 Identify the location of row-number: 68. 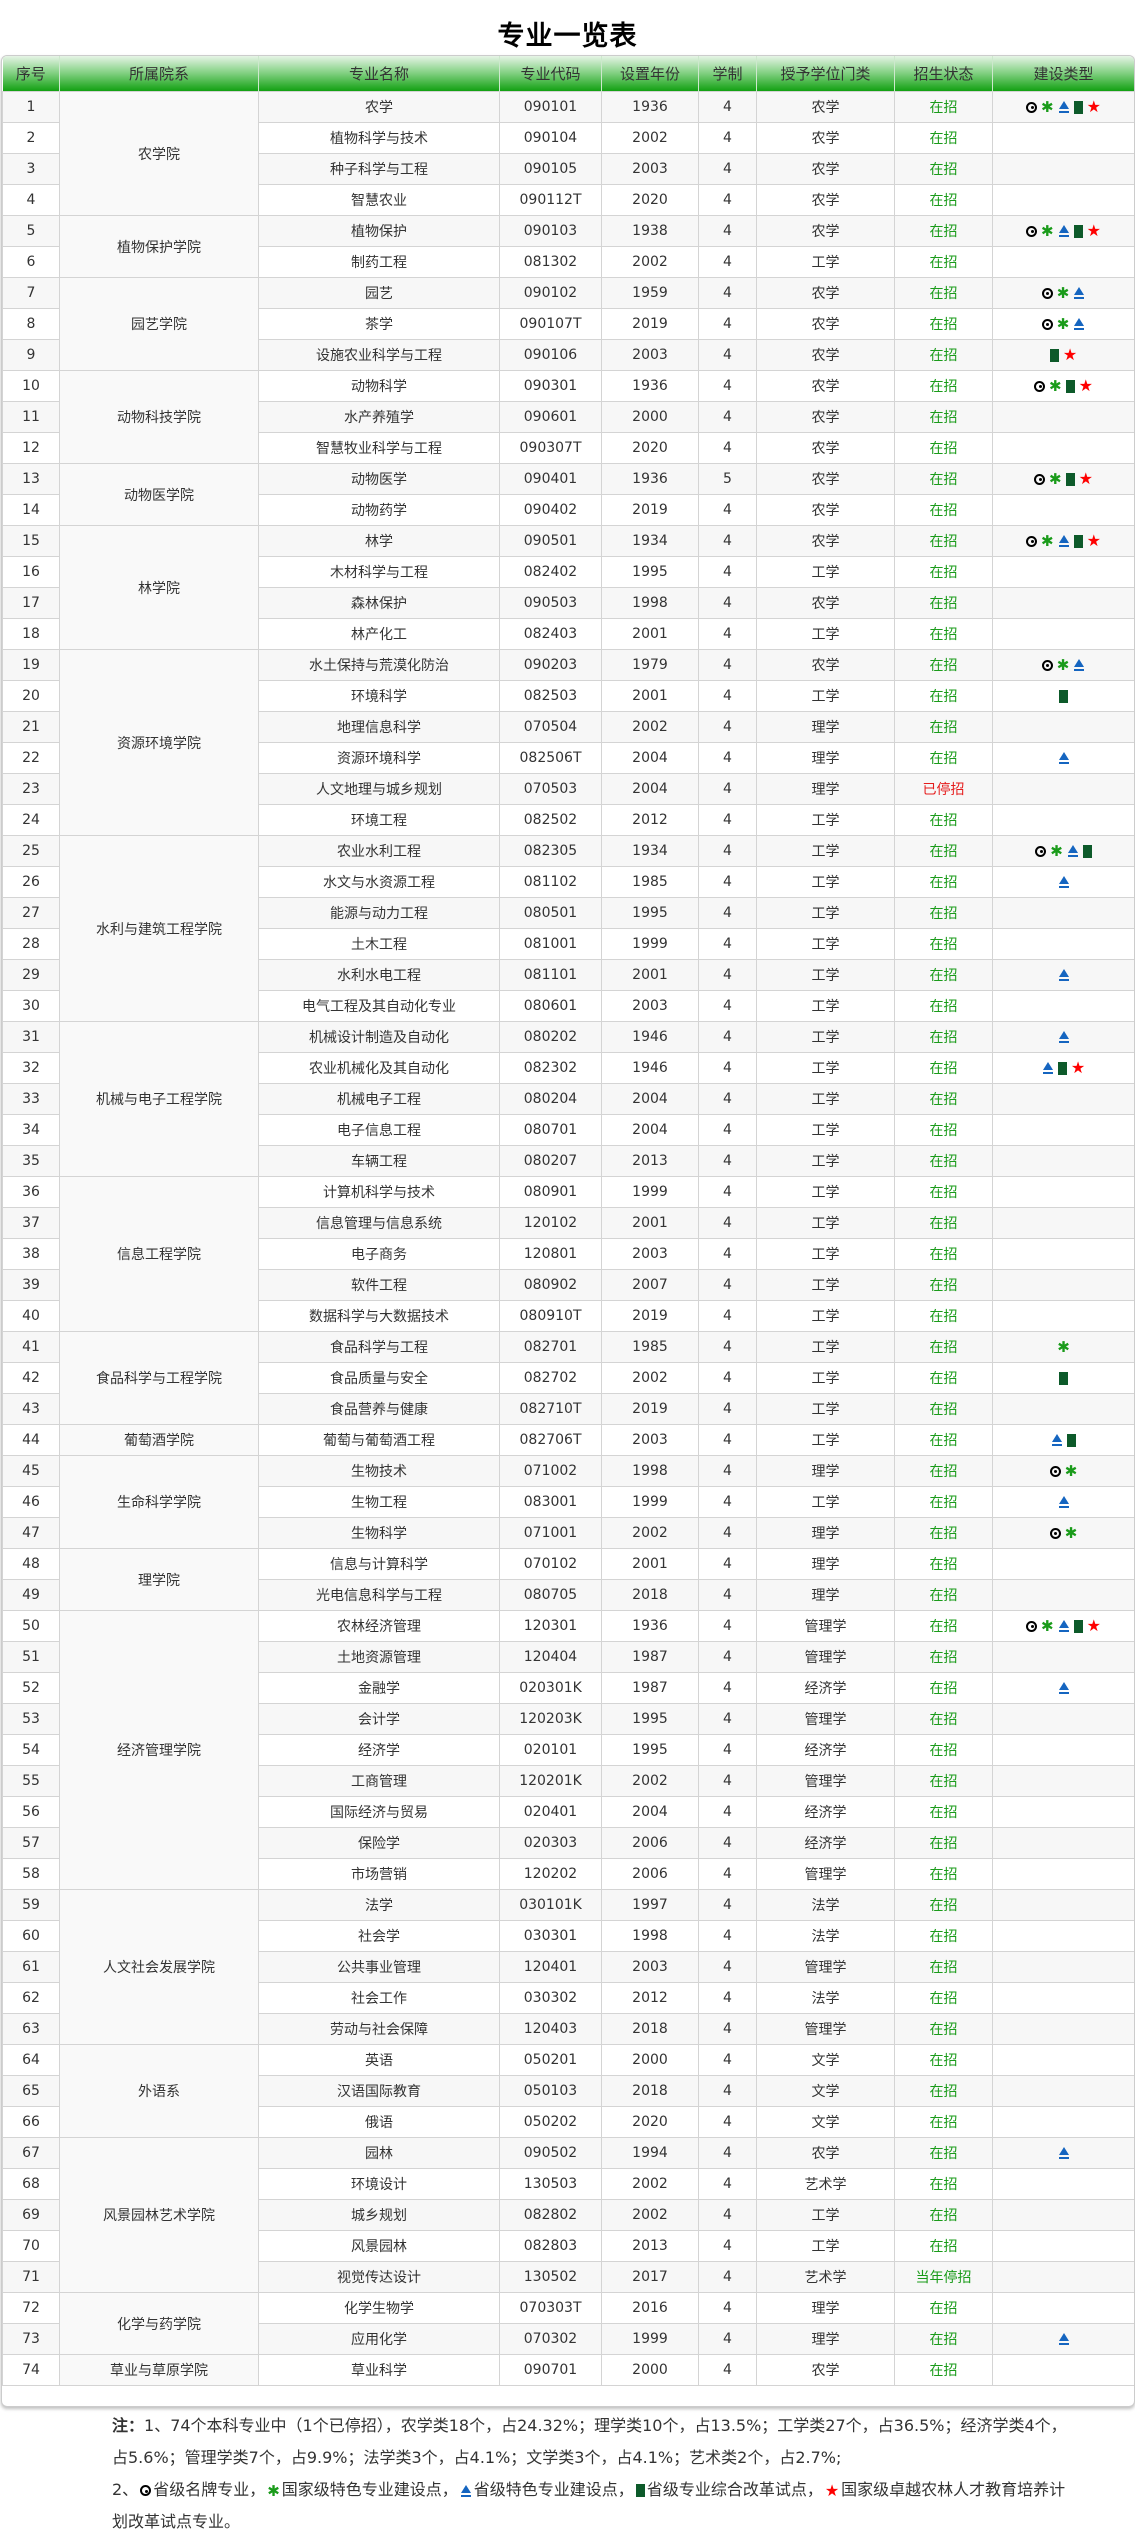
(31, 2184).